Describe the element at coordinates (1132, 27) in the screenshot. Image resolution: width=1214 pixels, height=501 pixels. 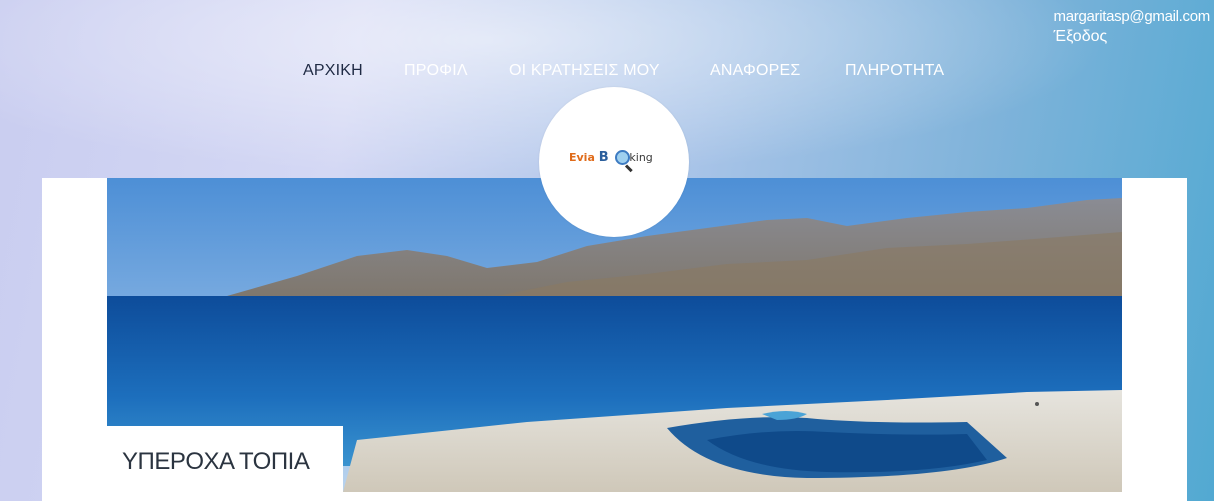
I see `user-menu: margaritasp@gmail.com Έξοδος` at that location.